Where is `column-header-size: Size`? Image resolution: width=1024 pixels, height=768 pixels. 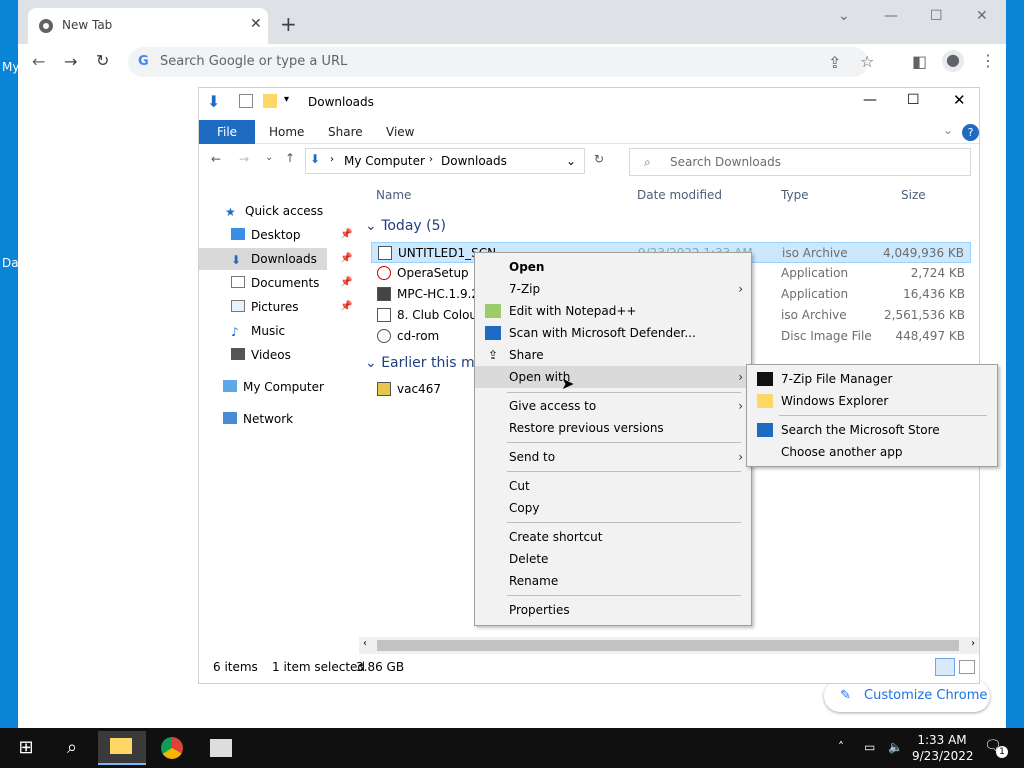 column-header-size: Size is located at coordinates (913, 195).